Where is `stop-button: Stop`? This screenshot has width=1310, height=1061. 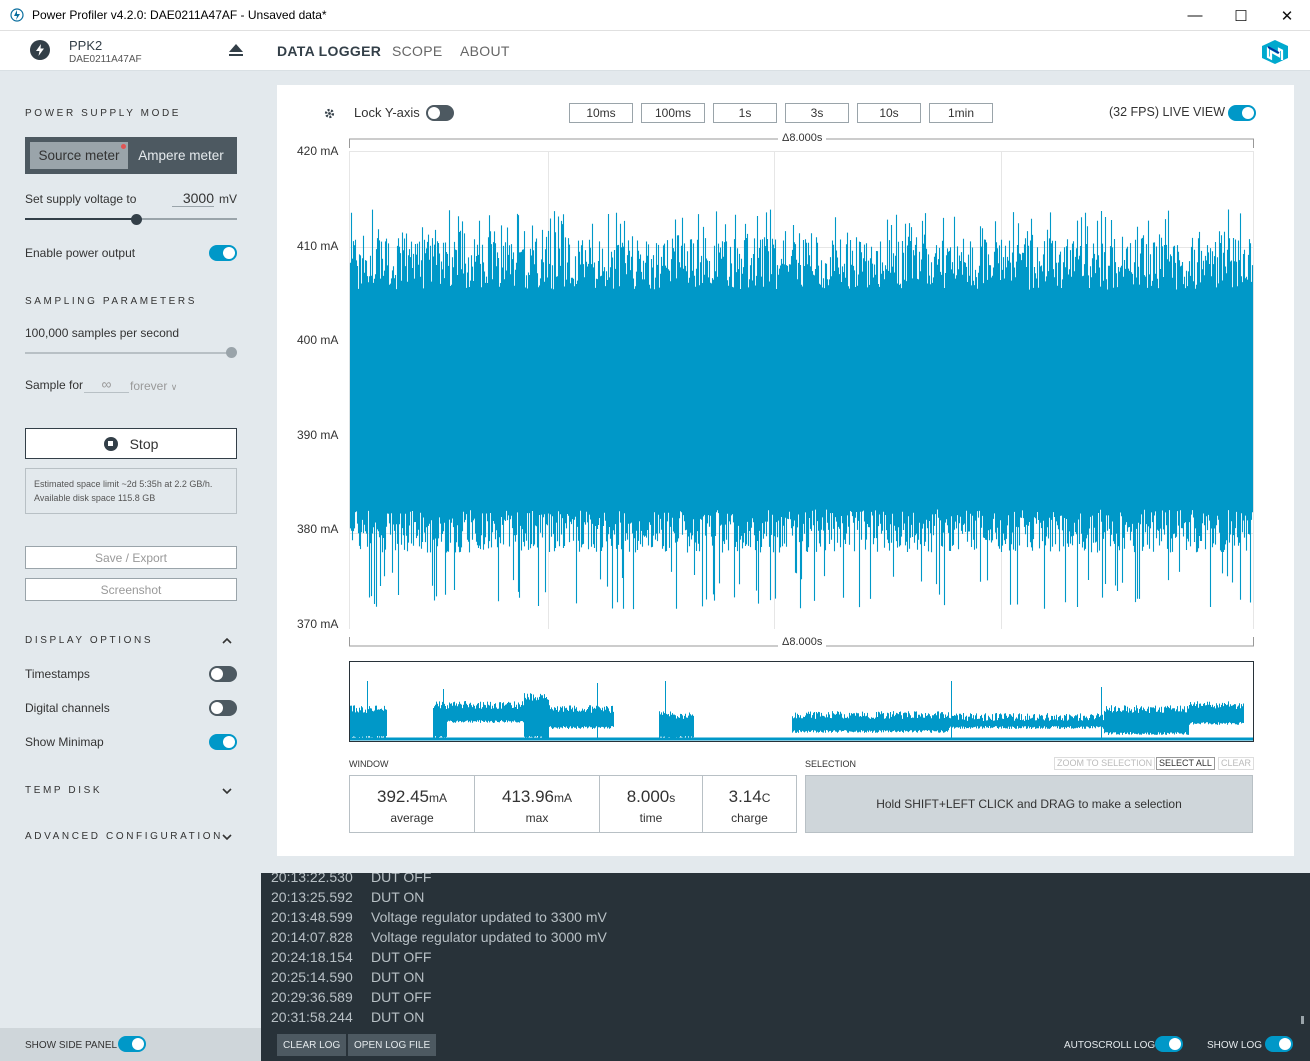
stop-button: Stop is located at coordinates (131, 443).